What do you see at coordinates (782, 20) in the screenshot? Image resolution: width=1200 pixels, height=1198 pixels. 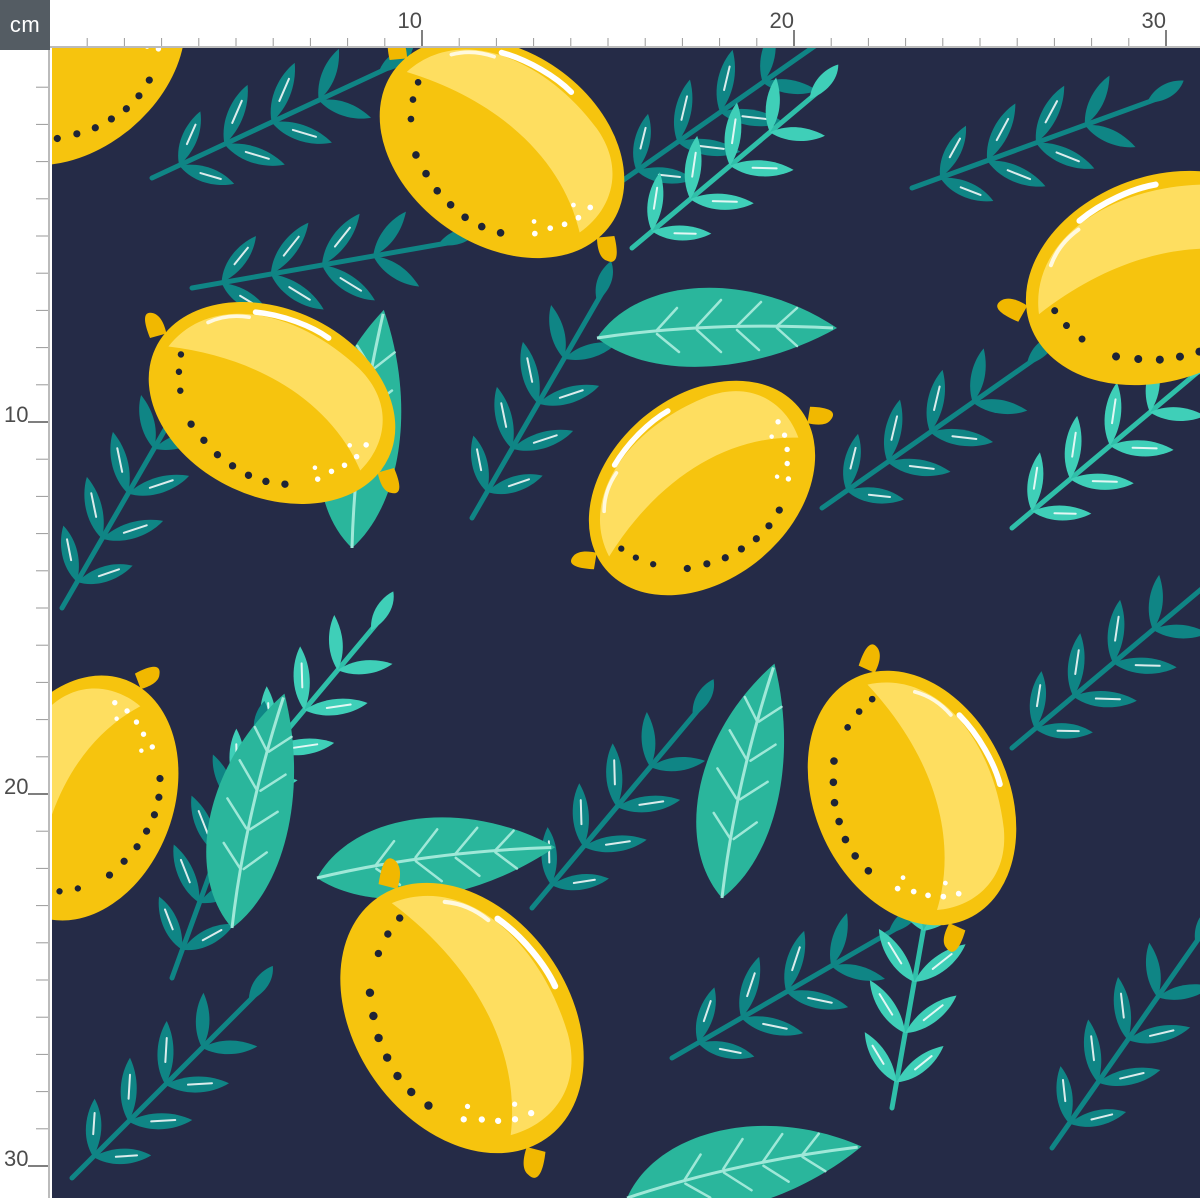 I see `top-ruler-label-20: 20` at bounding box center [782, 20].